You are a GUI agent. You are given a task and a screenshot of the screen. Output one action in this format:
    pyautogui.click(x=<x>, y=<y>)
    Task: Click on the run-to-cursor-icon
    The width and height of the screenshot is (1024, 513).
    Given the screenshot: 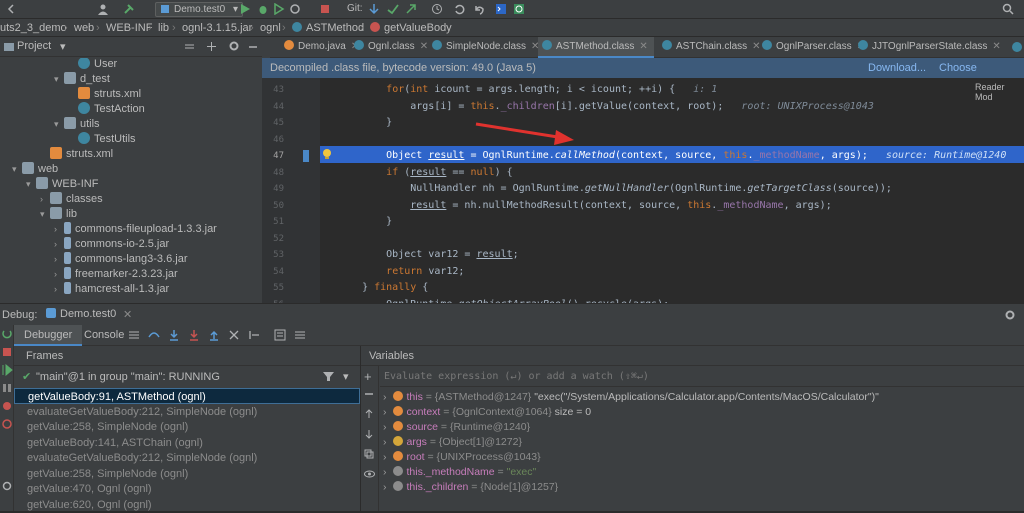 What is the action you would take?
    pyautogui.click(x=254, y=335)
    